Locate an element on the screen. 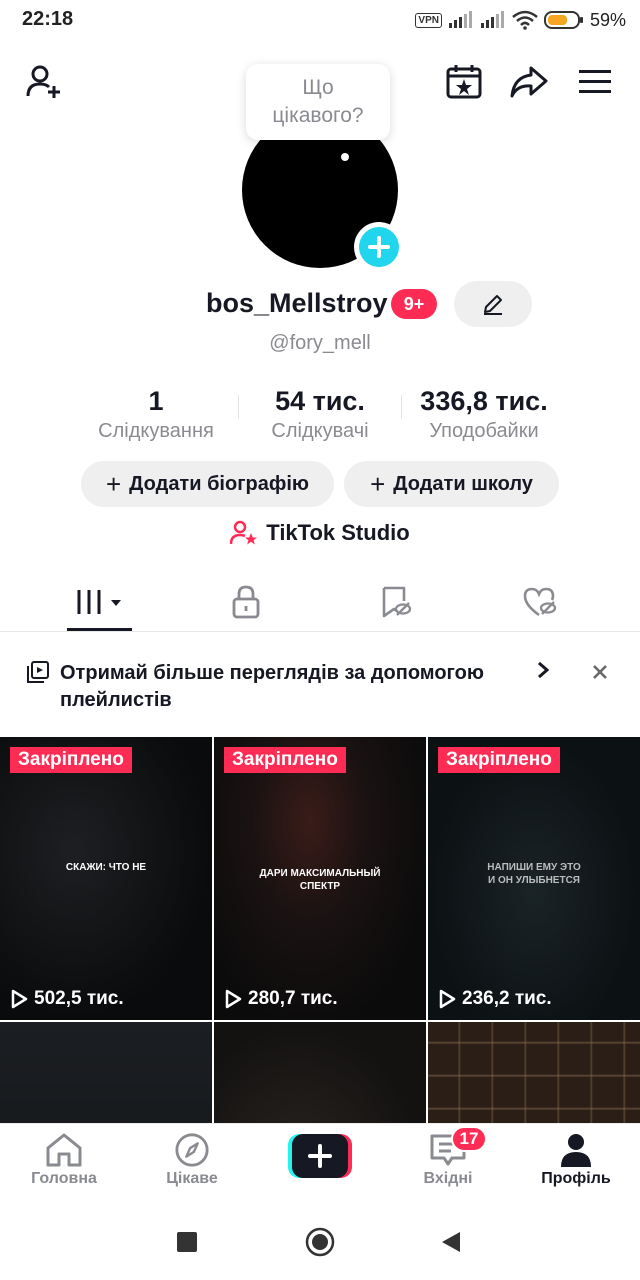 This screenshot has width=640, height=1280. lock-icon is located at coordinates (246, 602).